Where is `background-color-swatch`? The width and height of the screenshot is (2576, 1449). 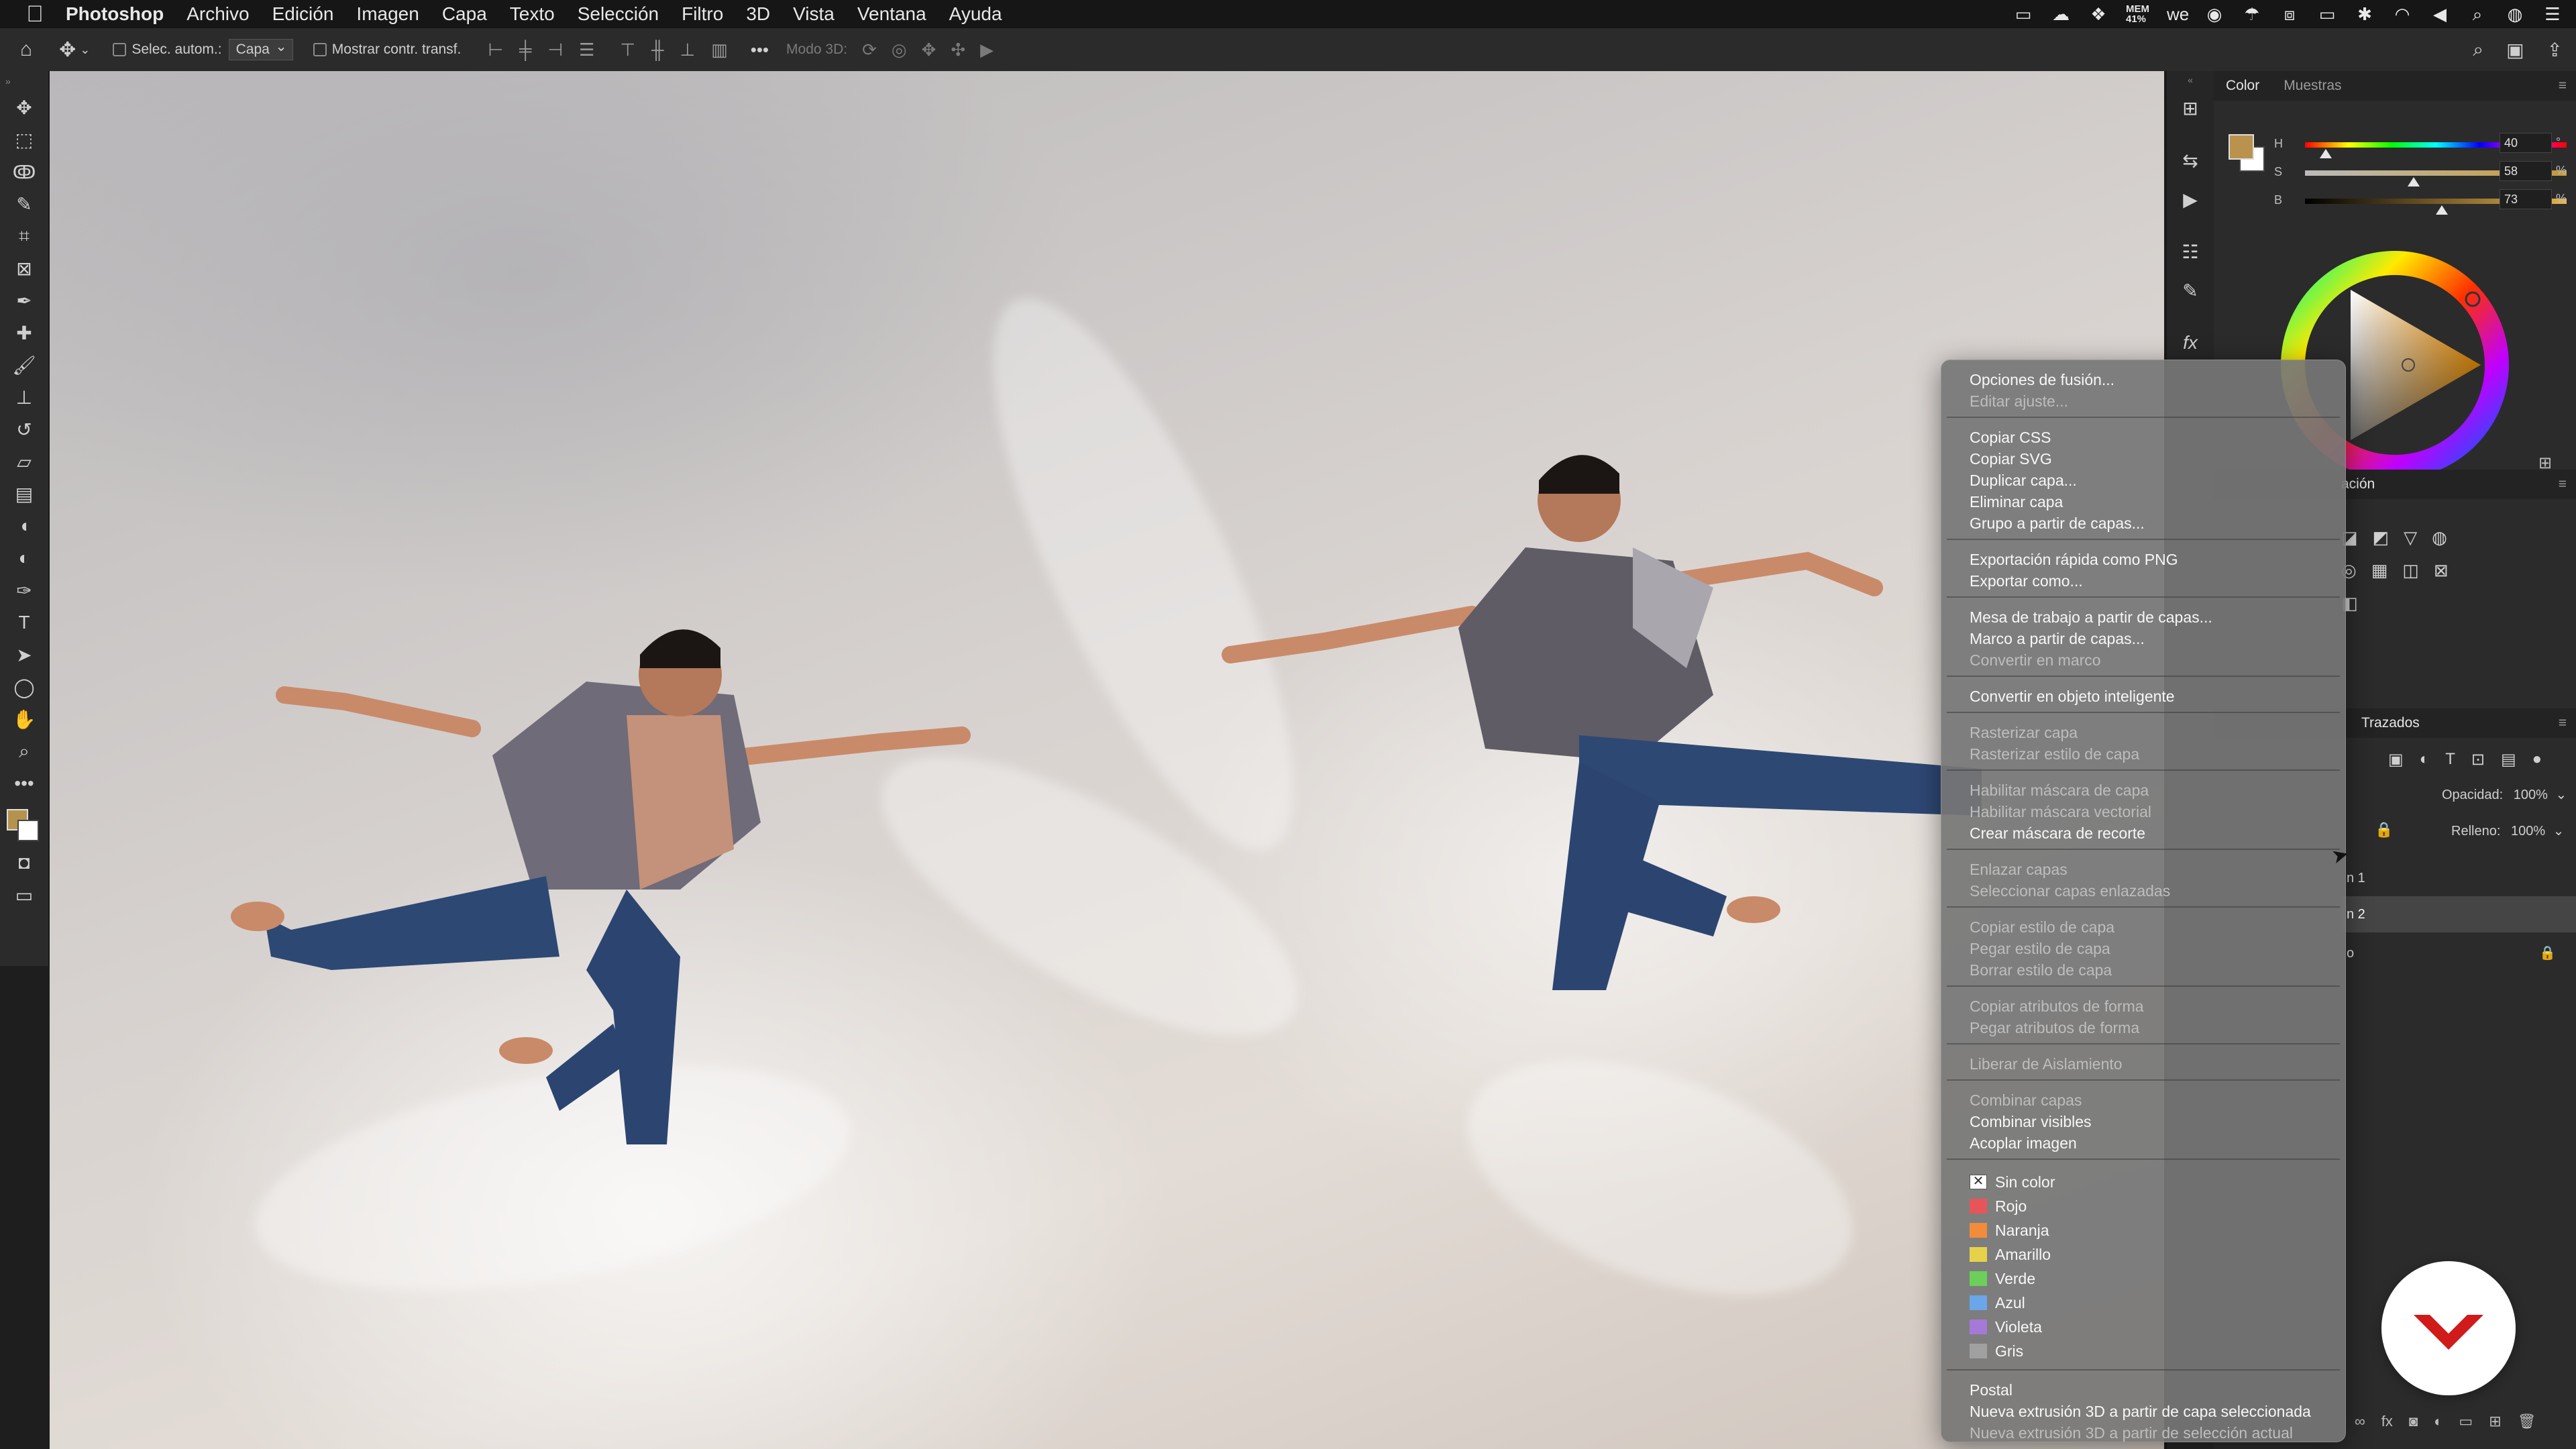
background-color-swatch is located at coordinates (28, 830).